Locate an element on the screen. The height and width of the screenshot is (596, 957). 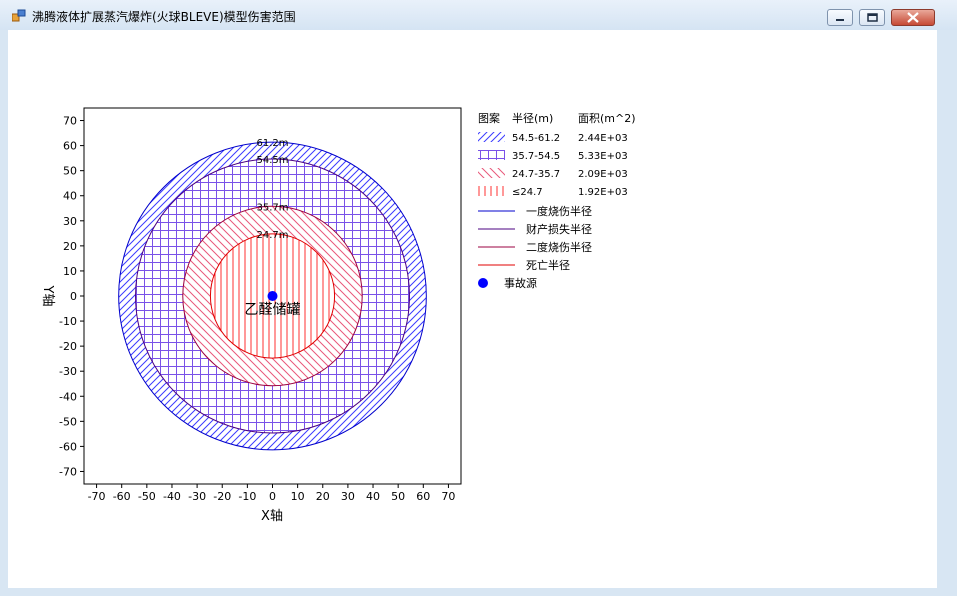
minimize-button is located at coordinates (840, 17).